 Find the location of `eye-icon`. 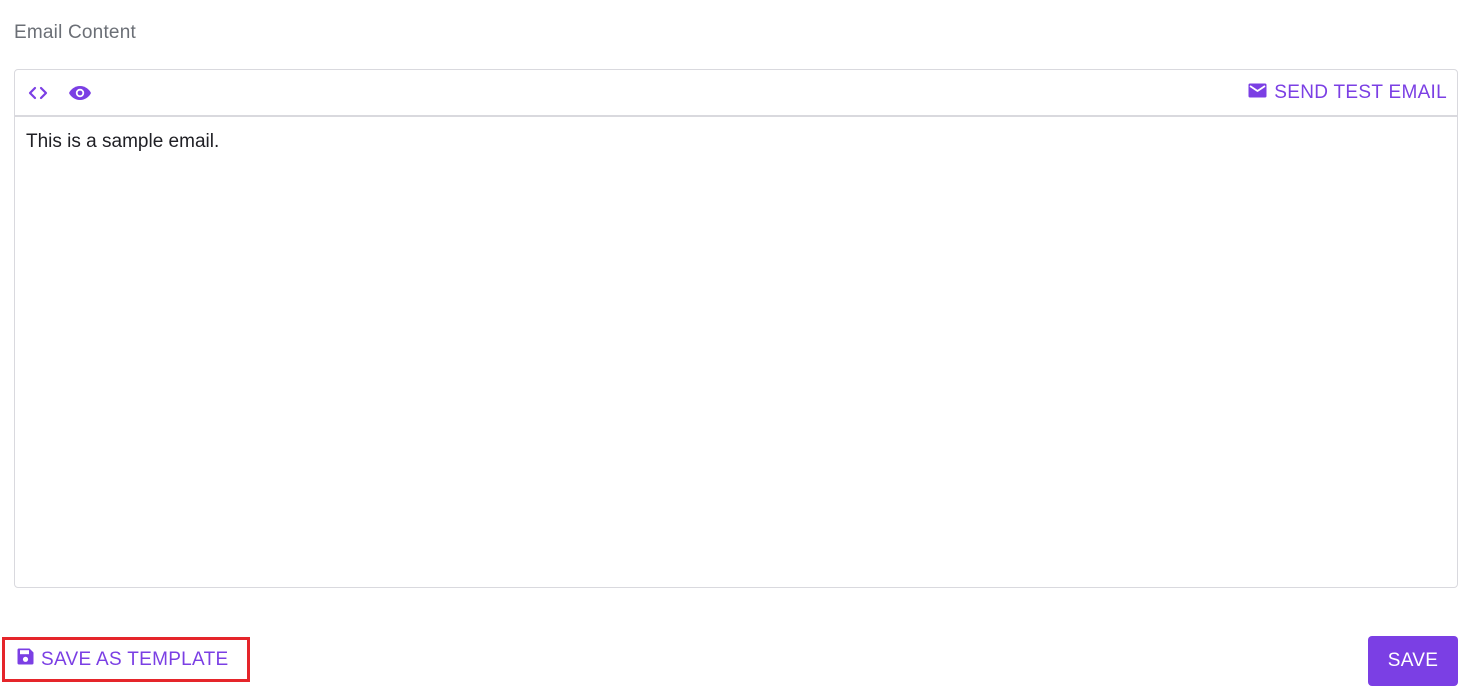

eye-icon is located at coordinates (80, 93).